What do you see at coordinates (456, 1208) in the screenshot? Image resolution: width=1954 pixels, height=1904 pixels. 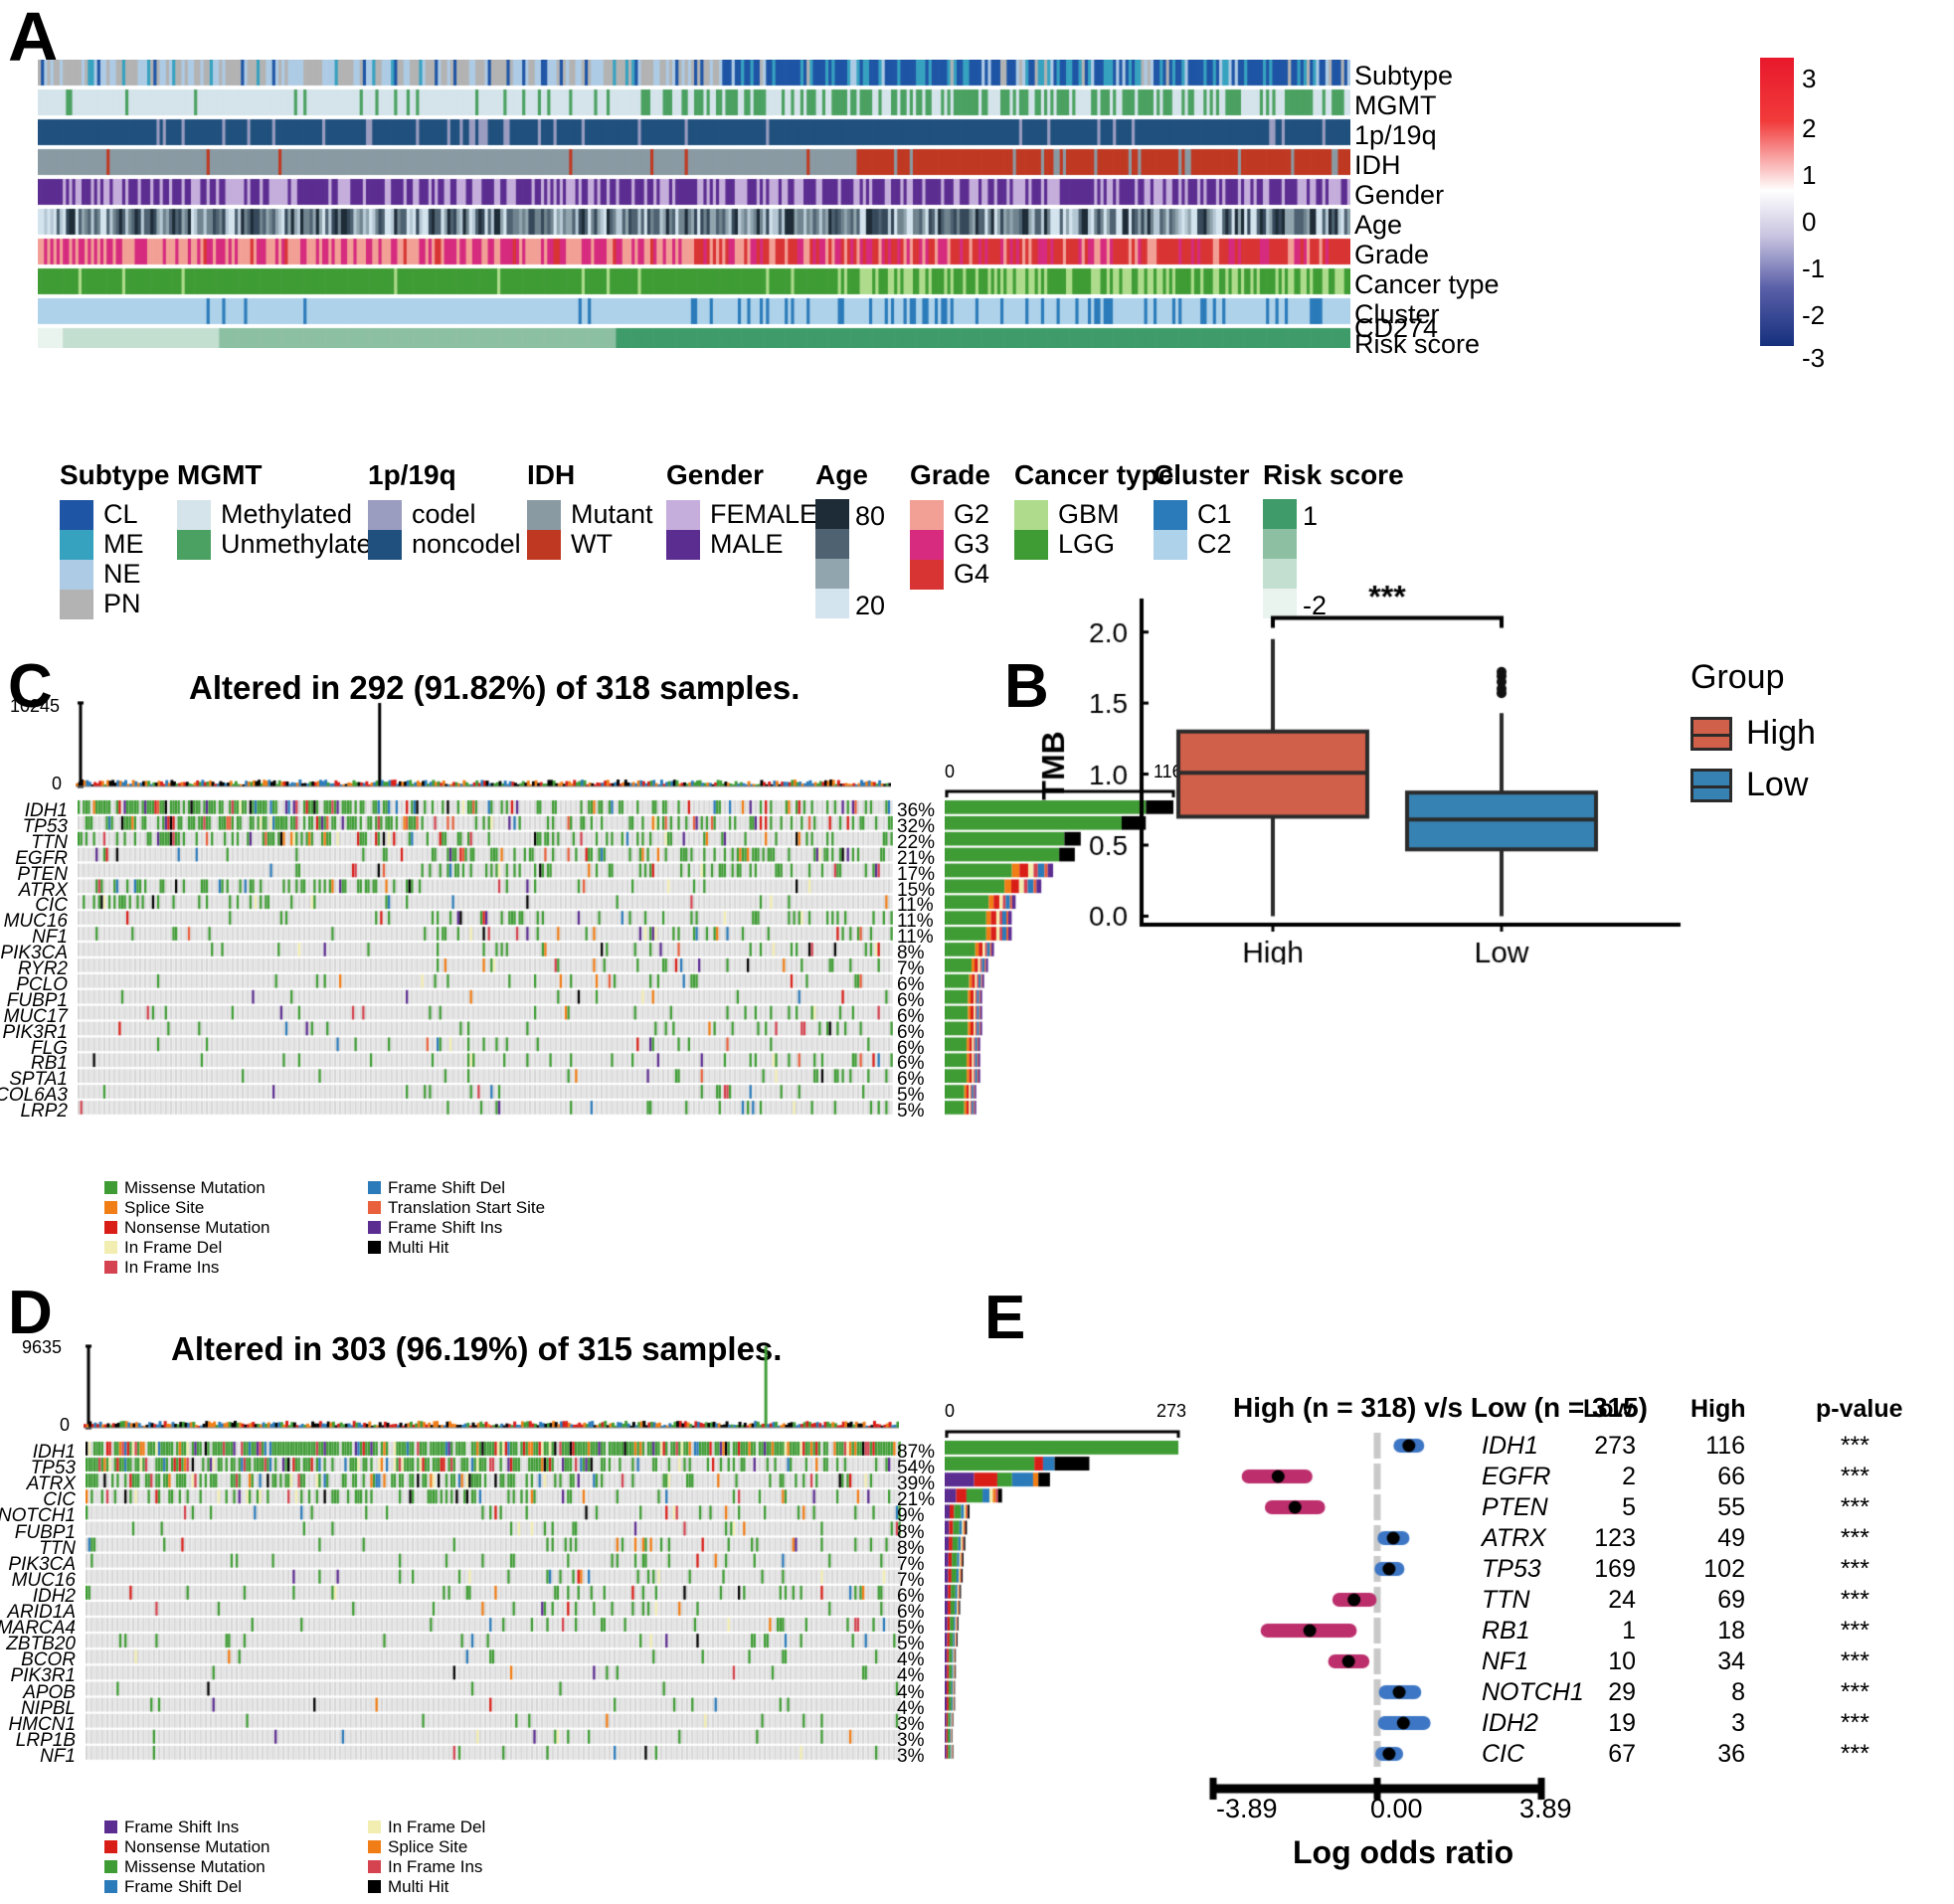 I see `mutation-legend-item: Translation Start Site` at bounding box center [456, 1208].